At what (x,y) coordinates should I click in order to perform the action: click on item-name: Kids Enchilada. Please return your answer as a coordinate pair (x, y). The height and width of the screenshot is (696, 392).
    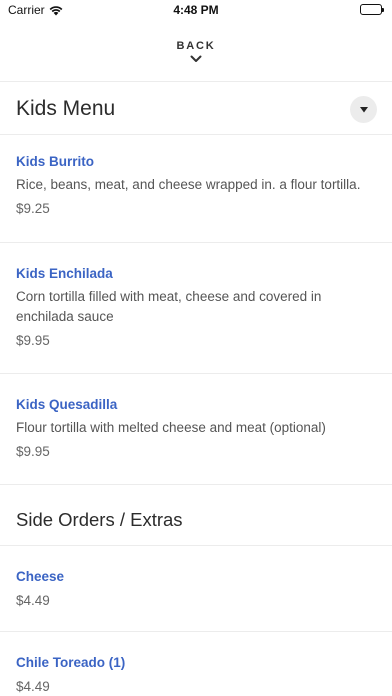
    Looking at the image, I should click on (64, 273).